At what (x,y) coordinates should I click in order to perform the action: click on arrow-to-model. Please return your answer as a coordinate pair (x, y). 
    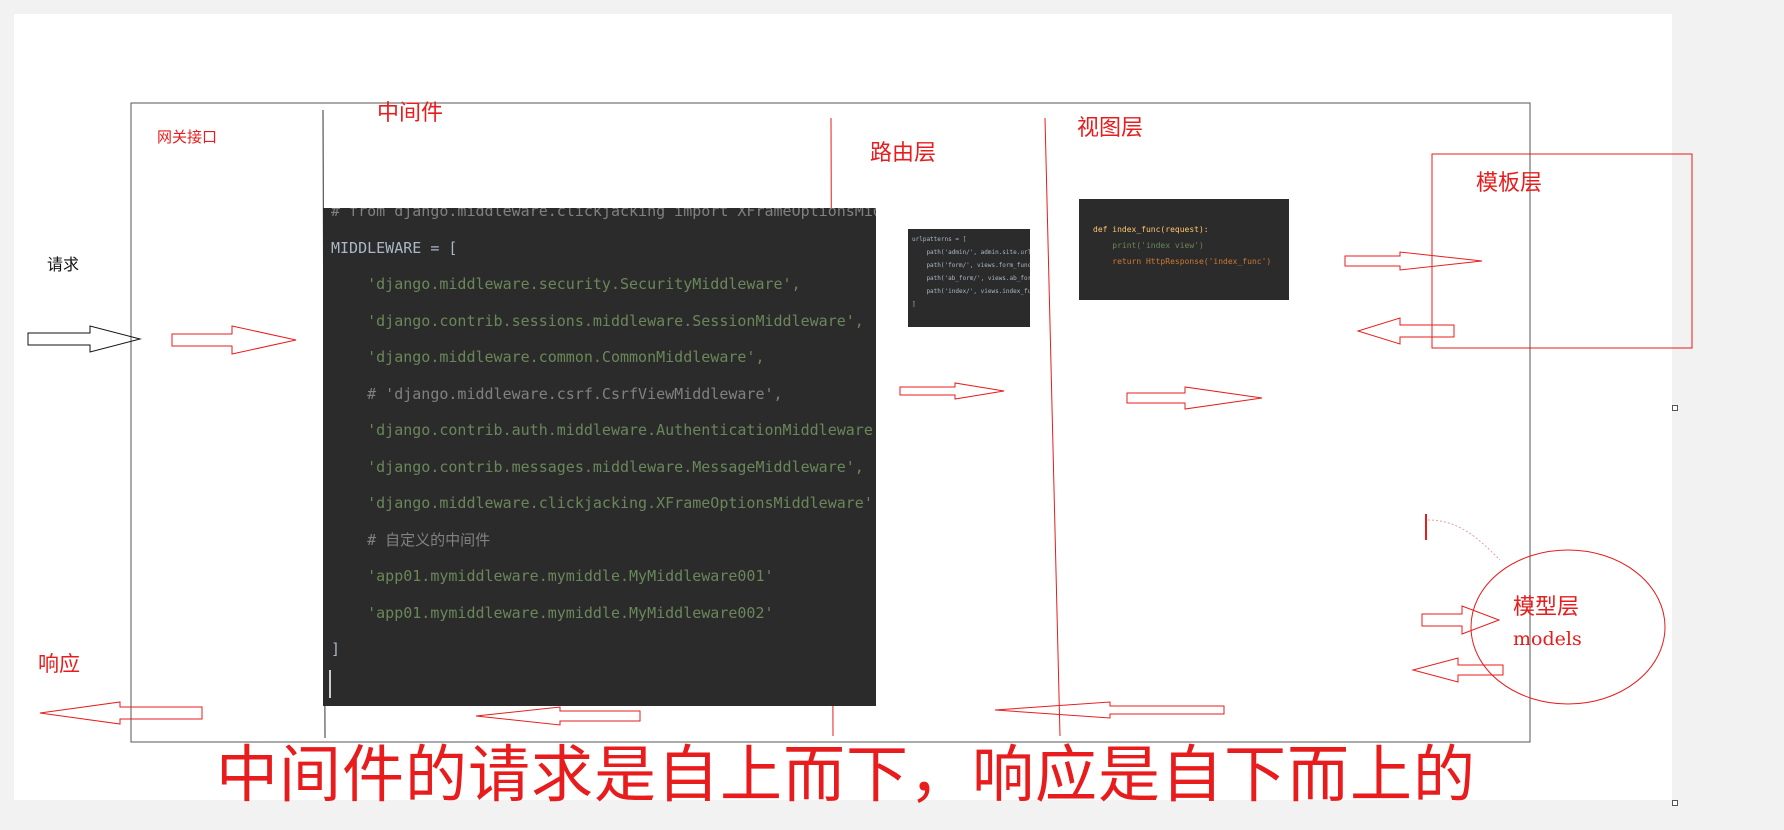
    Looking at the image, I should click on (1461, 620).